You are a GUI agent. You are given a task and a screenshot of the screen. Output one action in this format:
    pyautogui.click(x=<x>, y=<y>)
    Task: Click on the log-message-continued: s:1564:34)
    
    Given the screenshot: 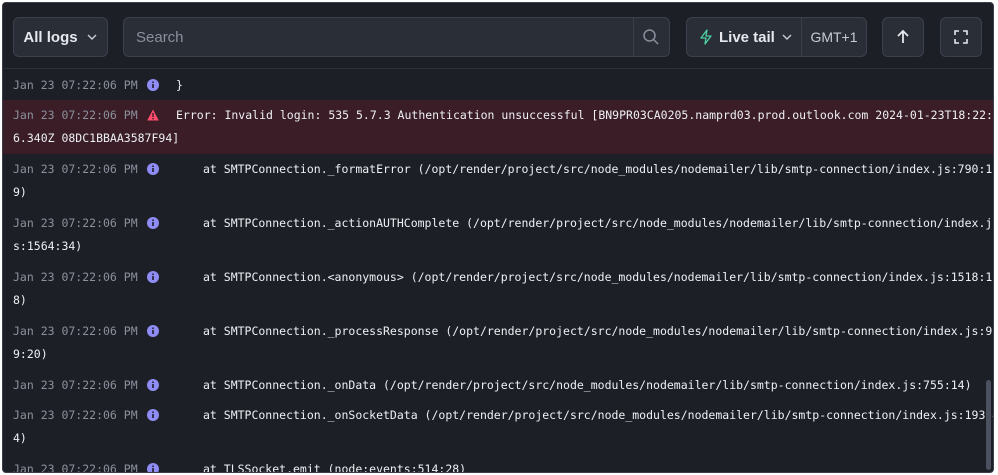 What is the action you would take?
    pyautogui.click(x=48, y=246)
    